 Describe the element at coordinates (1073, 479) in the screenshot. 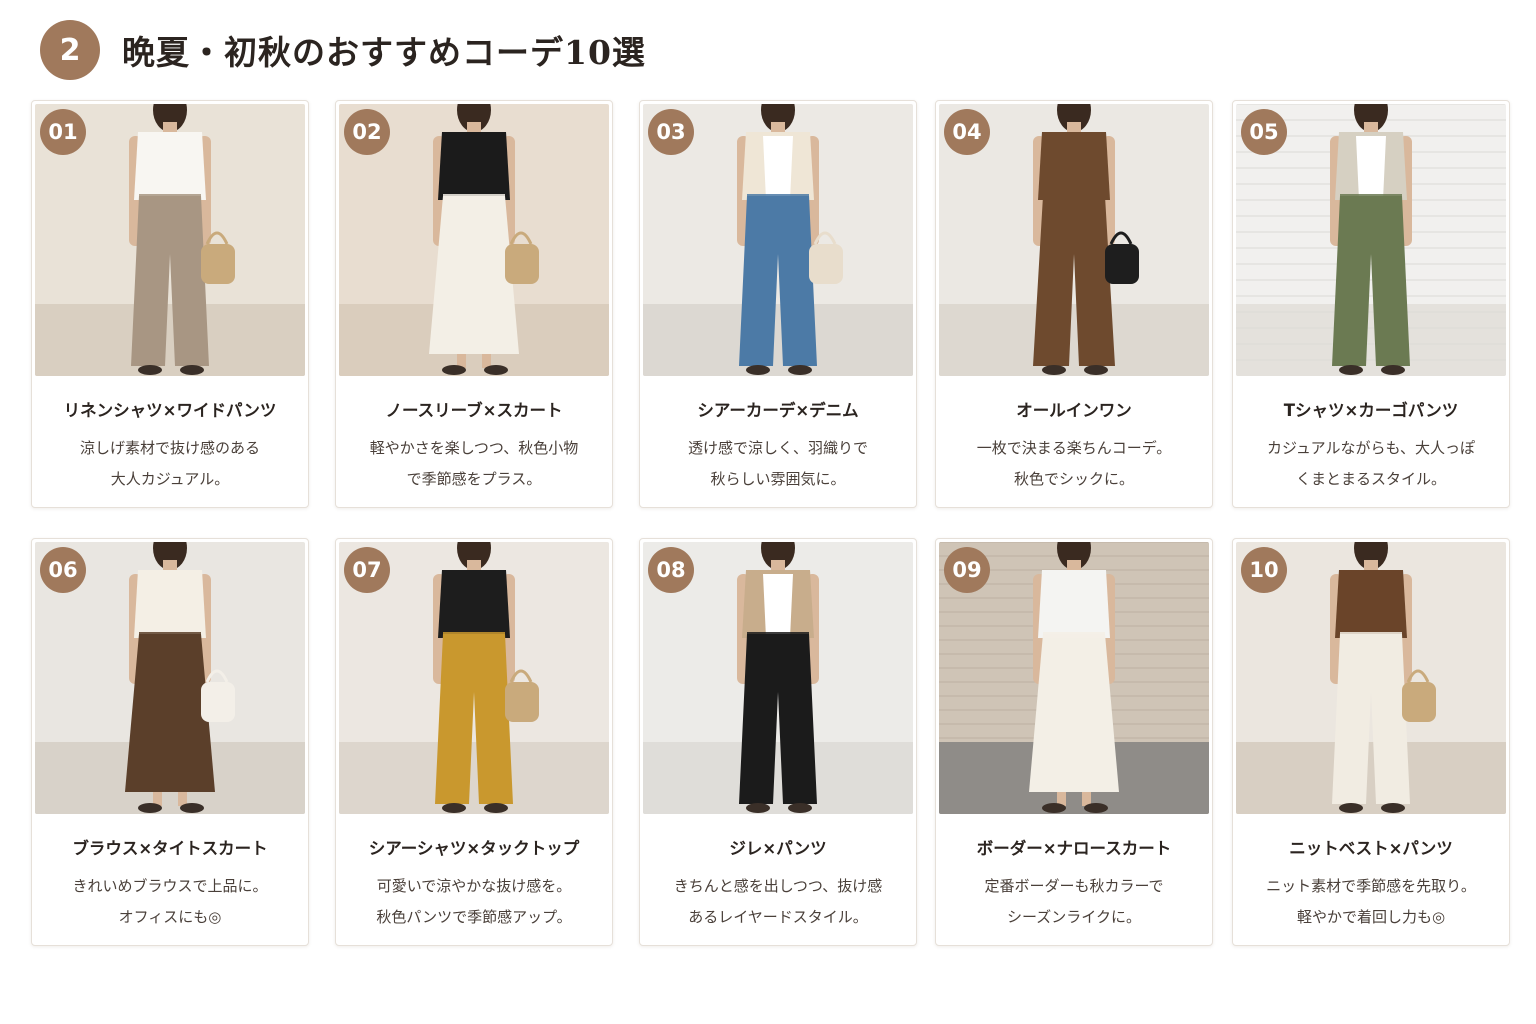

I see `outfit-description-line: 秋色でシックに。` at that location.